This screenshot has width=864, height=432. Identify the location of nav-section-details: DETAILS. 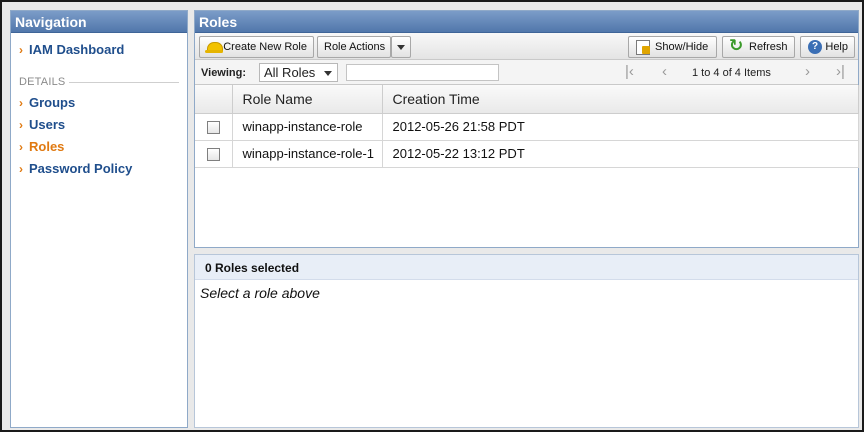
(99, 82).